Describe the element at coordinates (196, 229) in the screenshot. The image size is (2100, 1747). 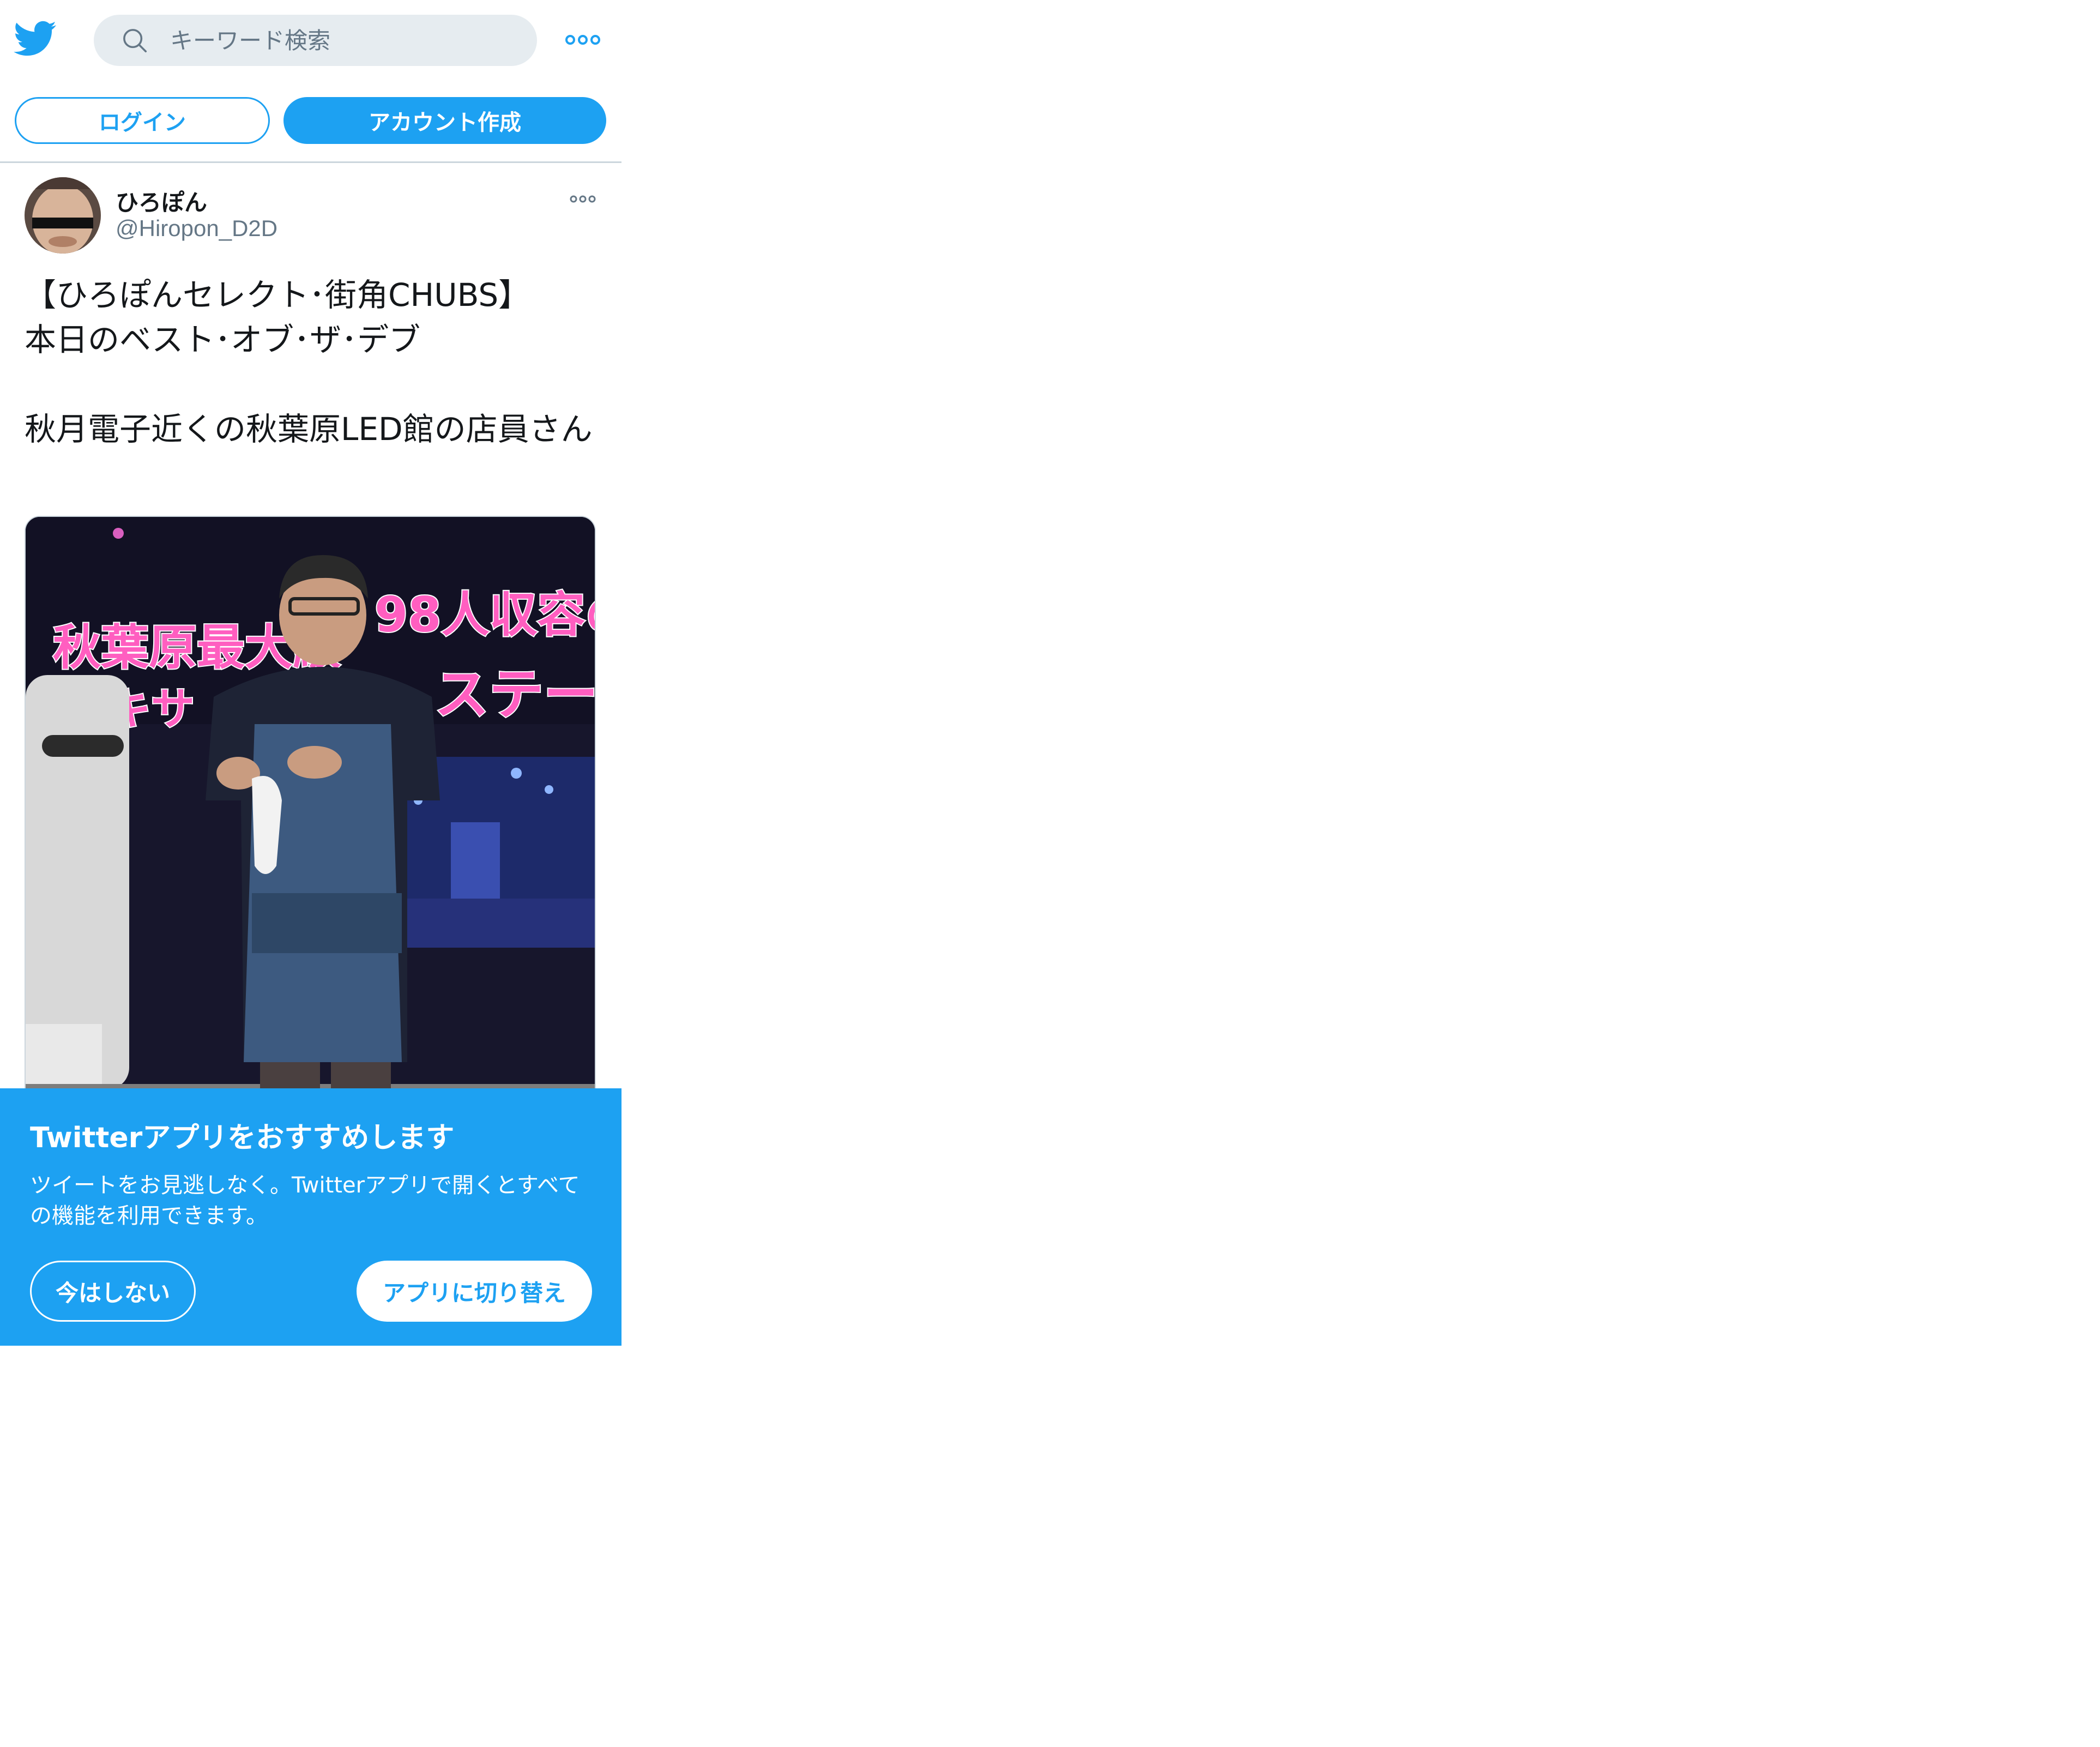
I see `author-handle: @Hiropon_D2D` at that location.